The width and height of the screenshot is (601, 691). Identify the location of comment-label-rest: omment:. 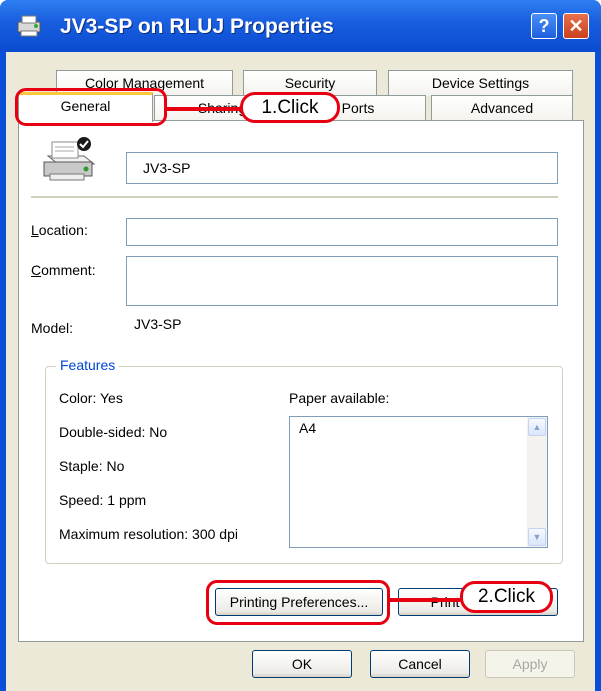
(68, 270).